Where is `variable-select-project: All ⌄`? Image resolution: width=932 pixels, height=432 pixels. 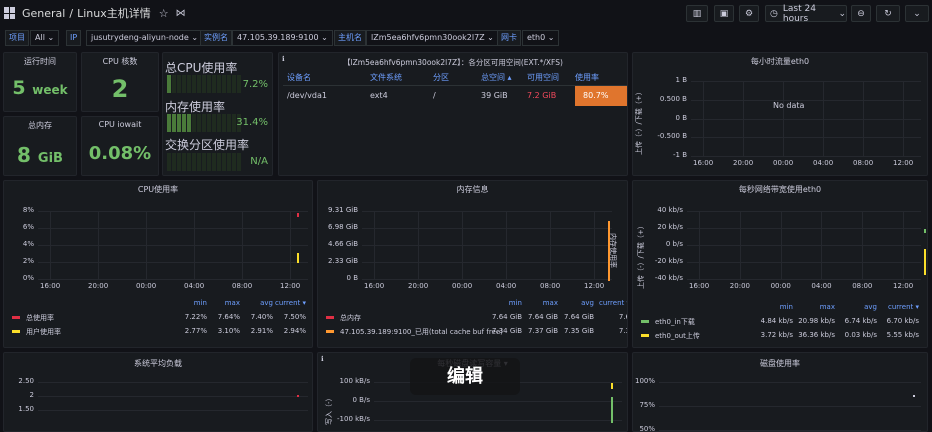 variable-select-project: All ⌄ is located at coordinates (45, 38).